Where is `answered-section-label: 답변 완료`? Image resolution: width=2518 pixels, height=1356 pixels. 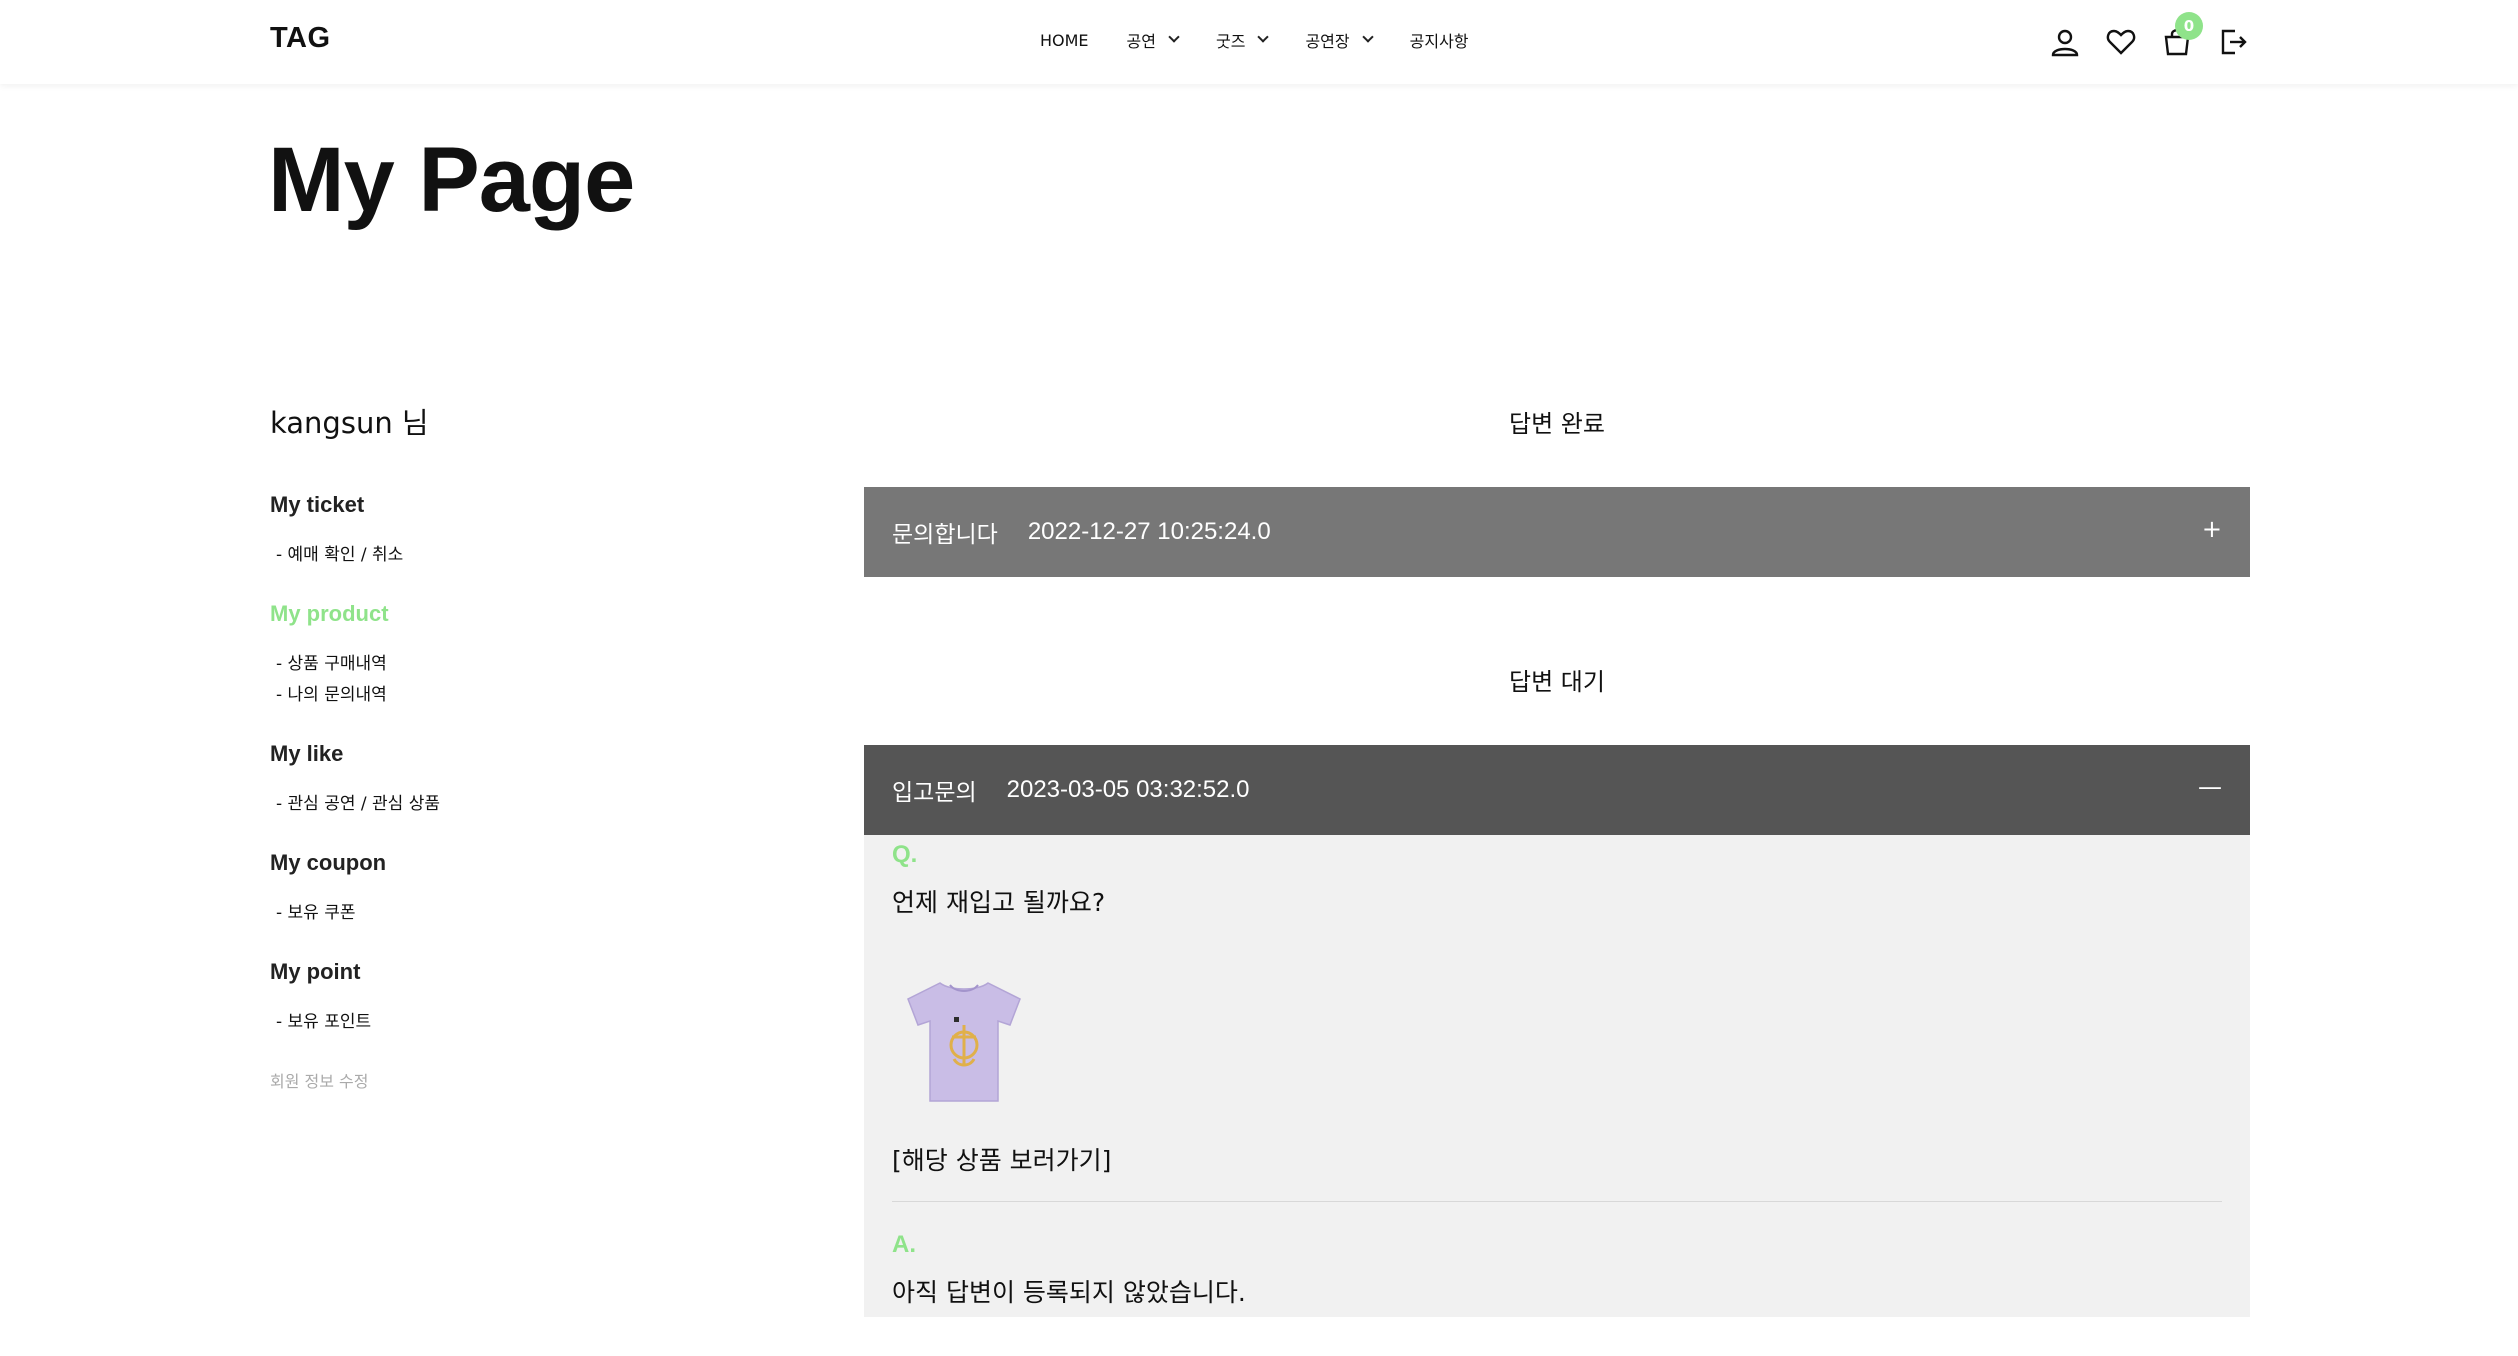
answered-section-label: 답변 완료 is located at coordinates (1557, 424).